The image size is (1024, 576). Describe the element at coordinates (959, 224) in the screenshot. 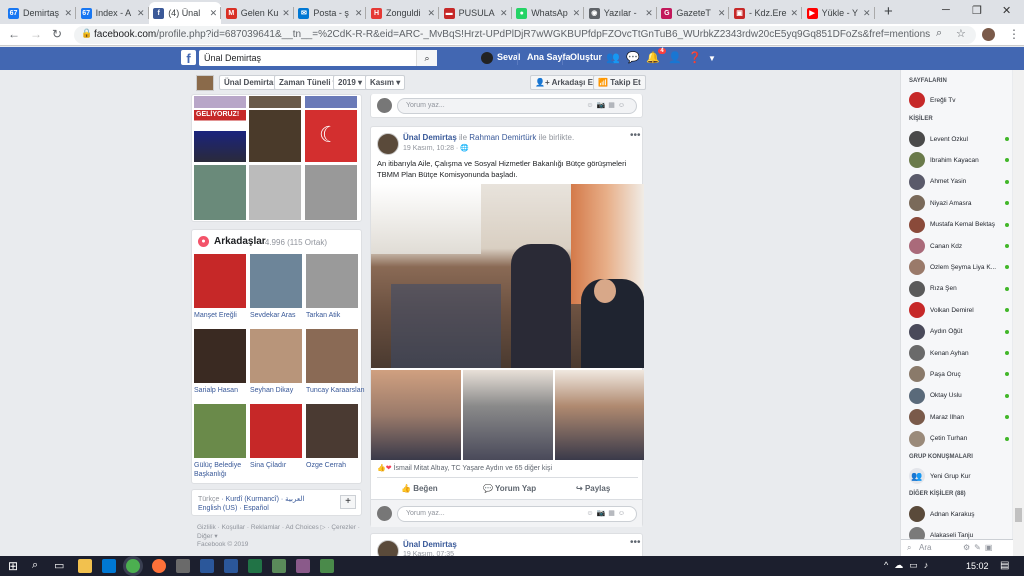

I see `contact-item: Mustafa Kemal Bektaş` at that location.